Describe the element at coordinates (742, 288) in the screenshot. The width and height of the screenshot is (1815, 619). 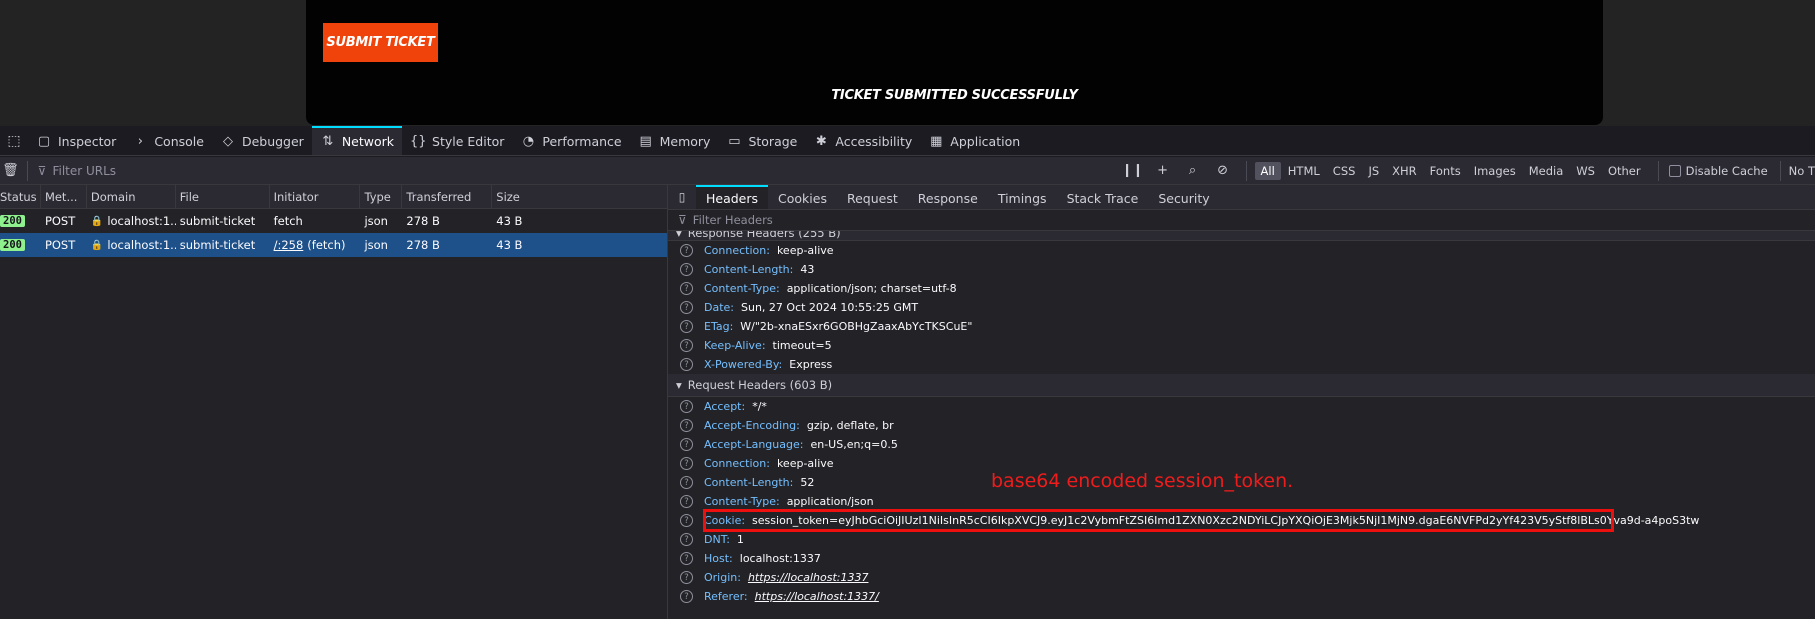
I see `header-name: Content-Type:` at that location.